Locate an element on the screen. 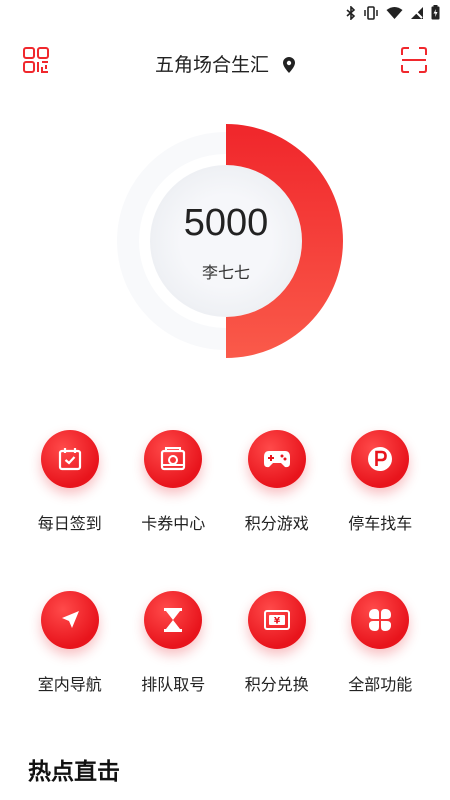 The image size is (450, 800). top-bar: 五角场合生汇 is located at coordinates (225, 62).